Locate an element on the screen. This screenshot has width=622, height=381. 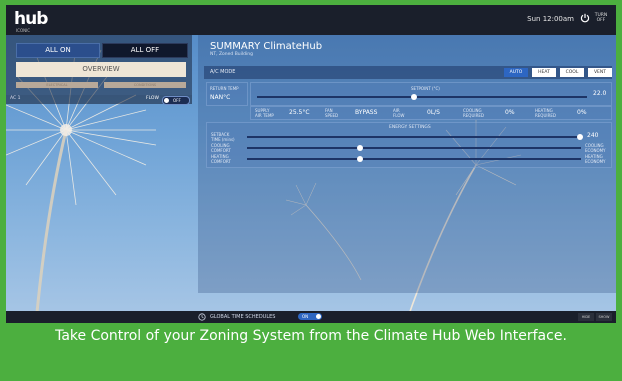
toggle-label: OFF is located at coordinates (177, 100).